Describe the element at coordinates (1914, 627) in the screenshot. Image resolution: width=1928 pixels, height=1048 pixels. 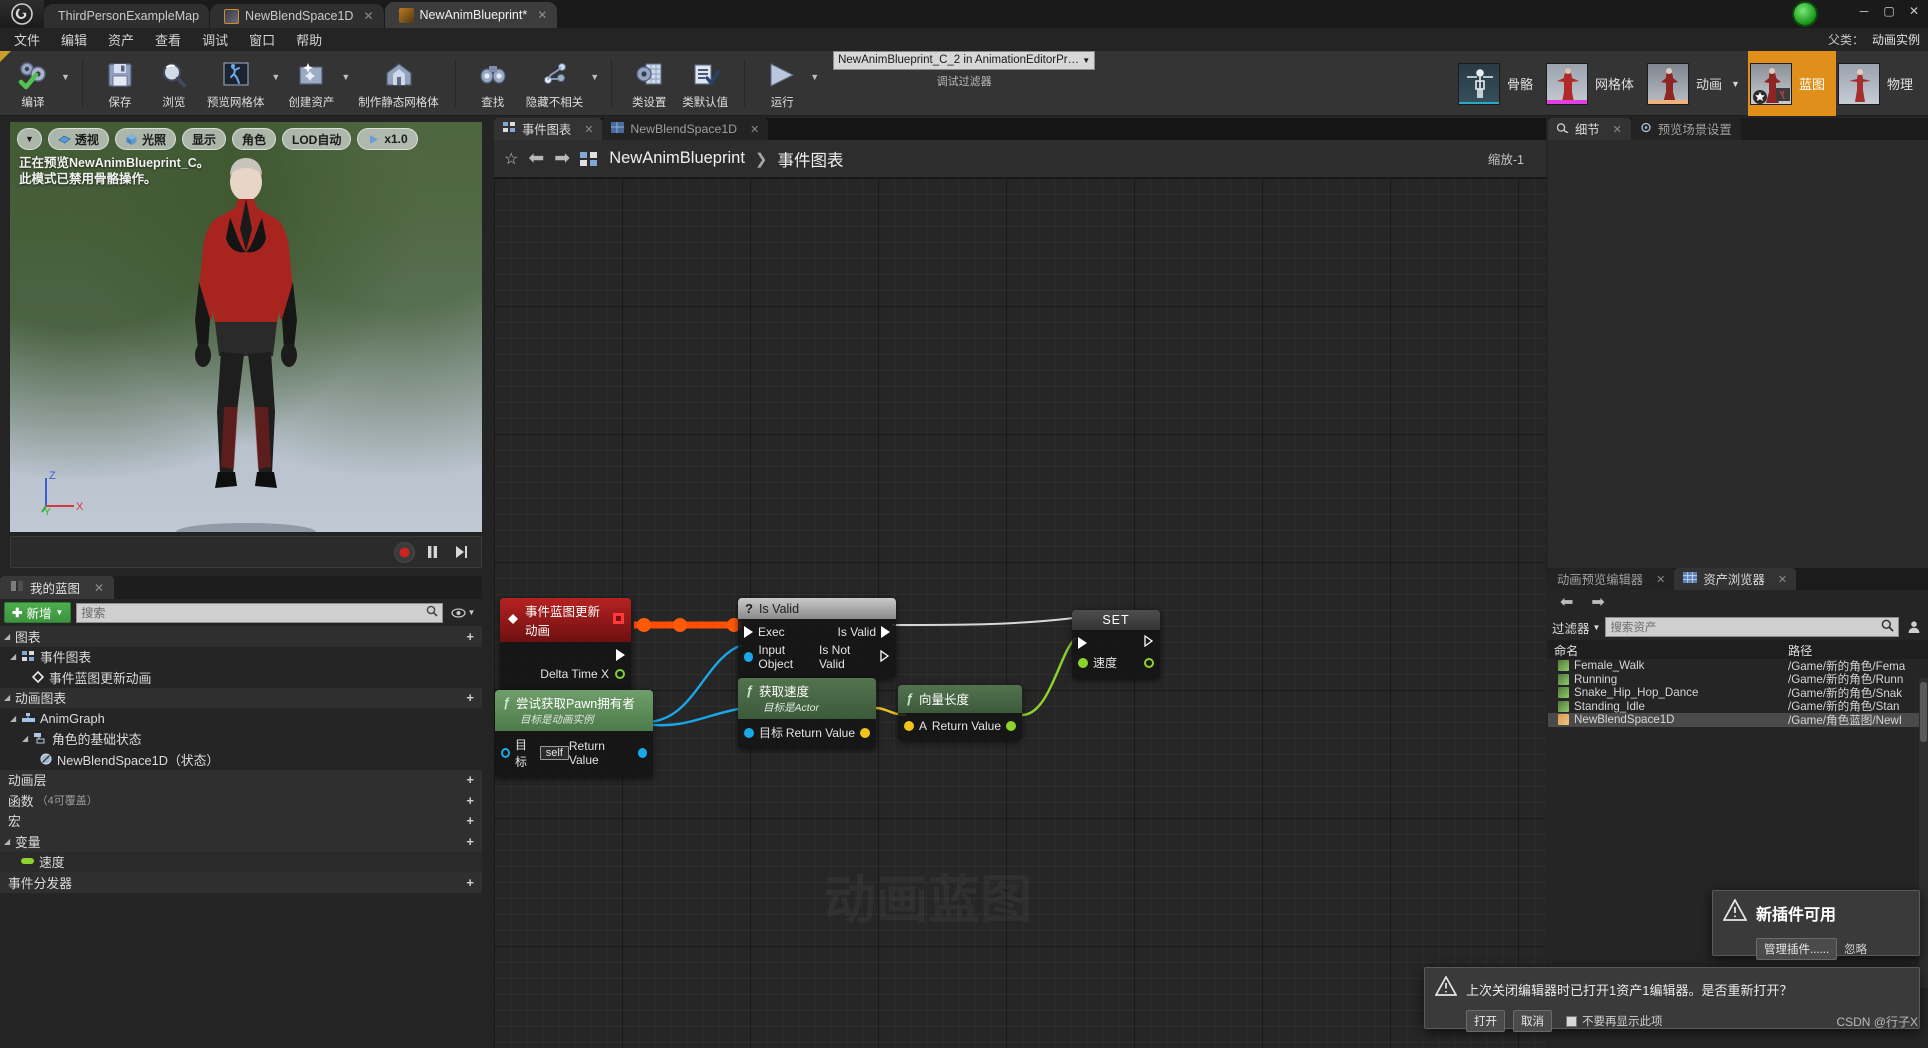
I see `user-filter-icon` at that location.